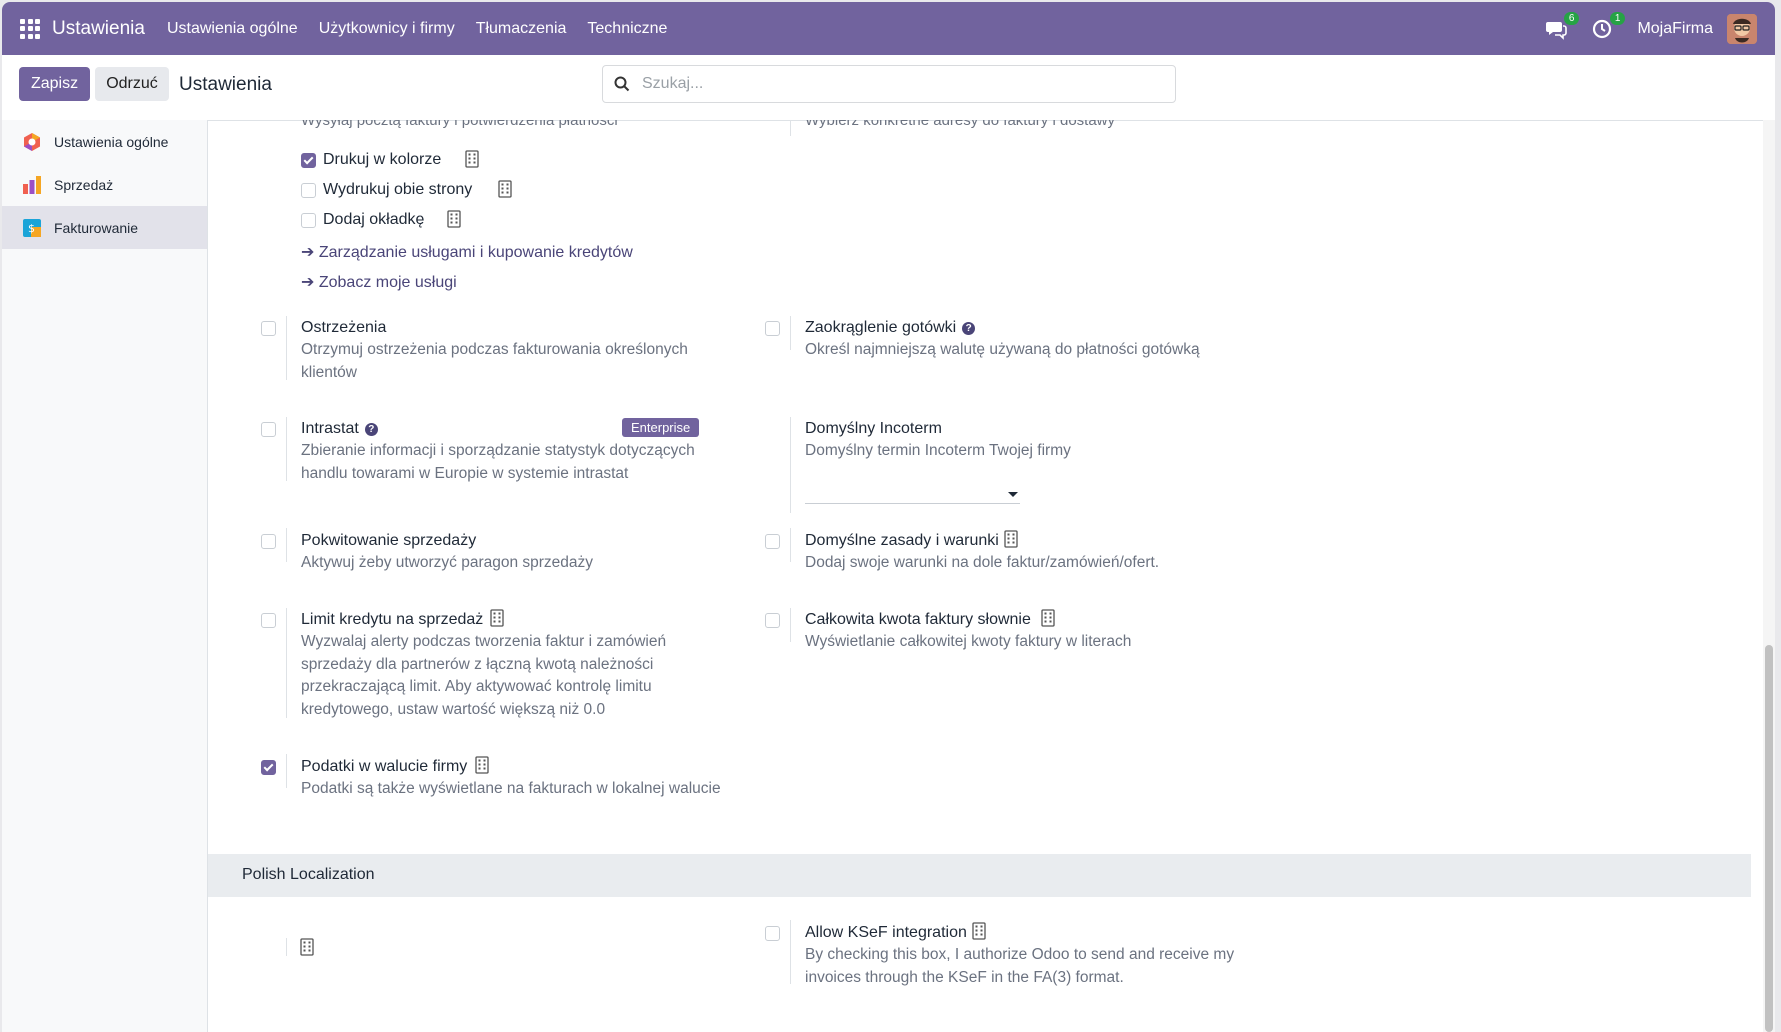 Image resolution: width=1781 pixels, height=1032 pixels. Describe the element at coordinates (389, 540) in the screenshot. I see `sale-receipt-title: Pokwitowanie sprzedaży` at that location.